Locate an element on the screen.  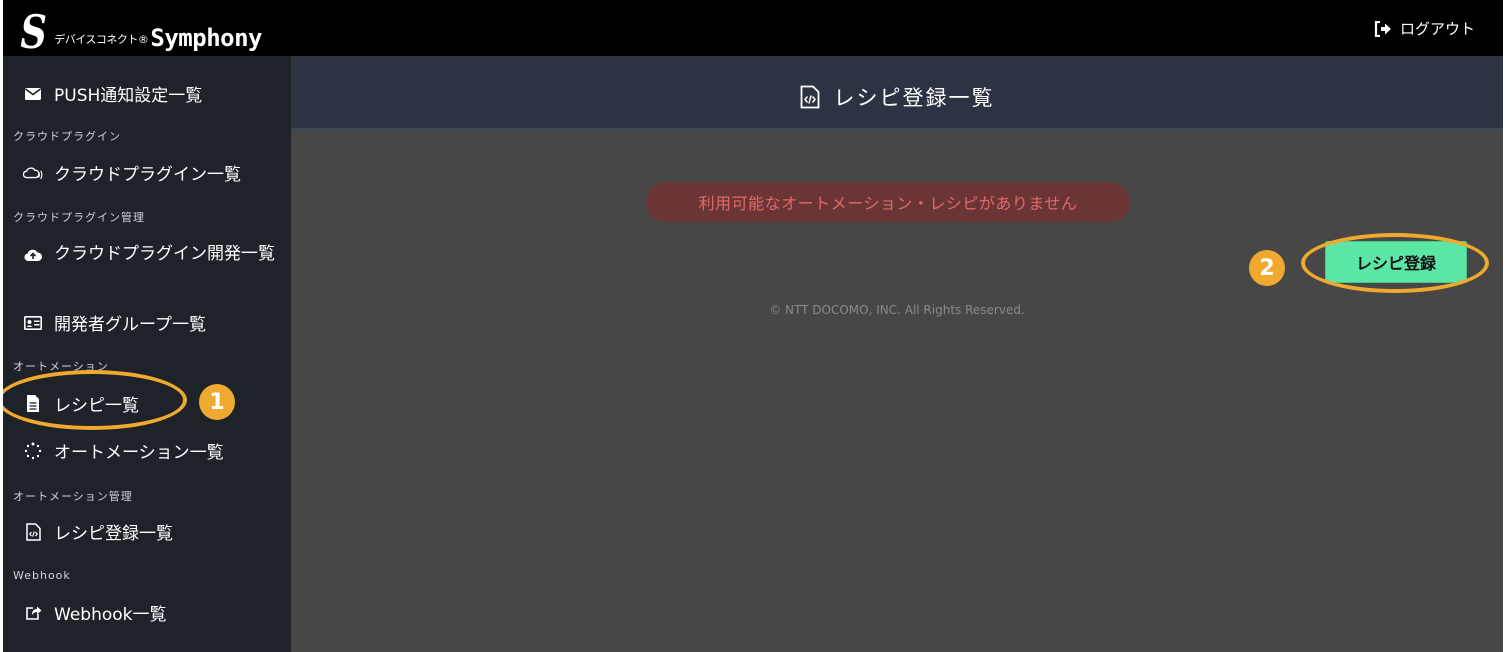
sidebar-item-cloud-plugin-dev: クラウドプラグイン開発一覧 is located at coordinates (152, 254).